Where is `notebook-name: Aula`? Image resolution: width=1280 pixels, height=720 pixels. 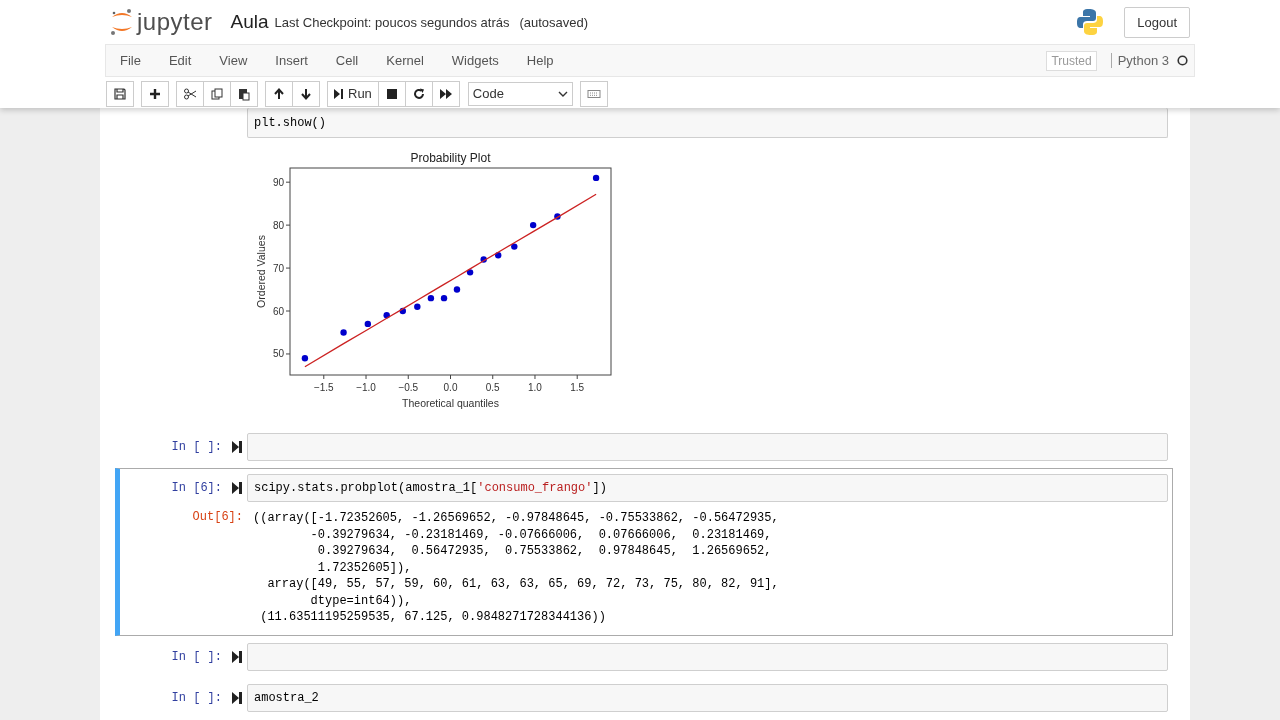 notebook-name: Aula is located at coordinates (249, 22).